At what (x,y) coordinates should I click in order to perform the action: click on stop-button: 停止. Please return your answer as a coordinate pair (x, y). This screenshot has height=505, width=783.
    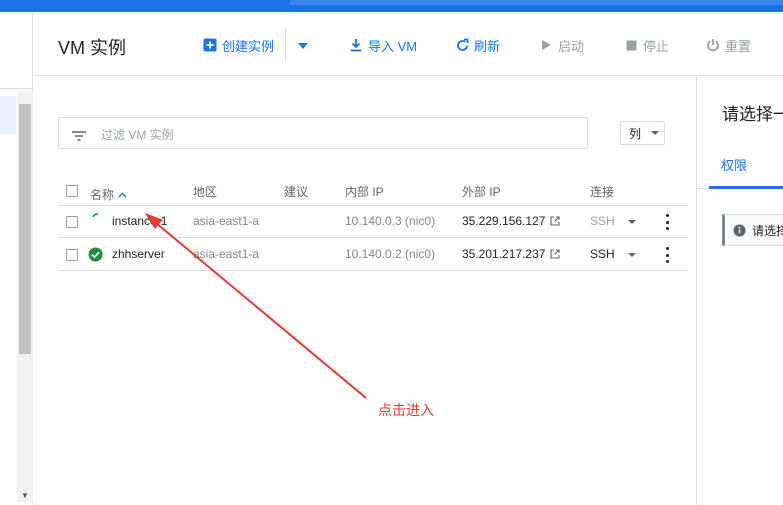
    Looking at the image, I should click on (646, 45).